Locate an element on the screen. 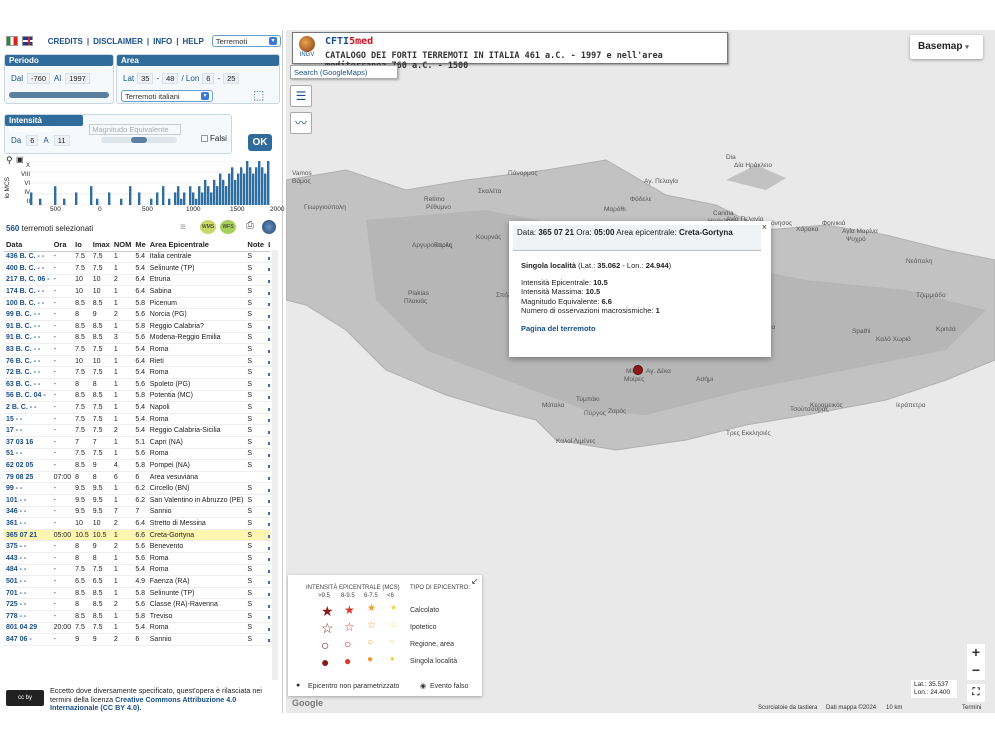  keyboard-shortcuts-link: Scorciatoie da tastiera is located at coordinates (787, 708).